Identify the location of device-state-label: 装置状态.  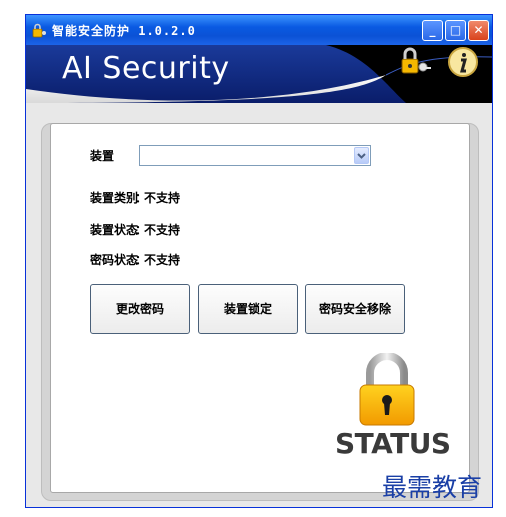
(114, 230).